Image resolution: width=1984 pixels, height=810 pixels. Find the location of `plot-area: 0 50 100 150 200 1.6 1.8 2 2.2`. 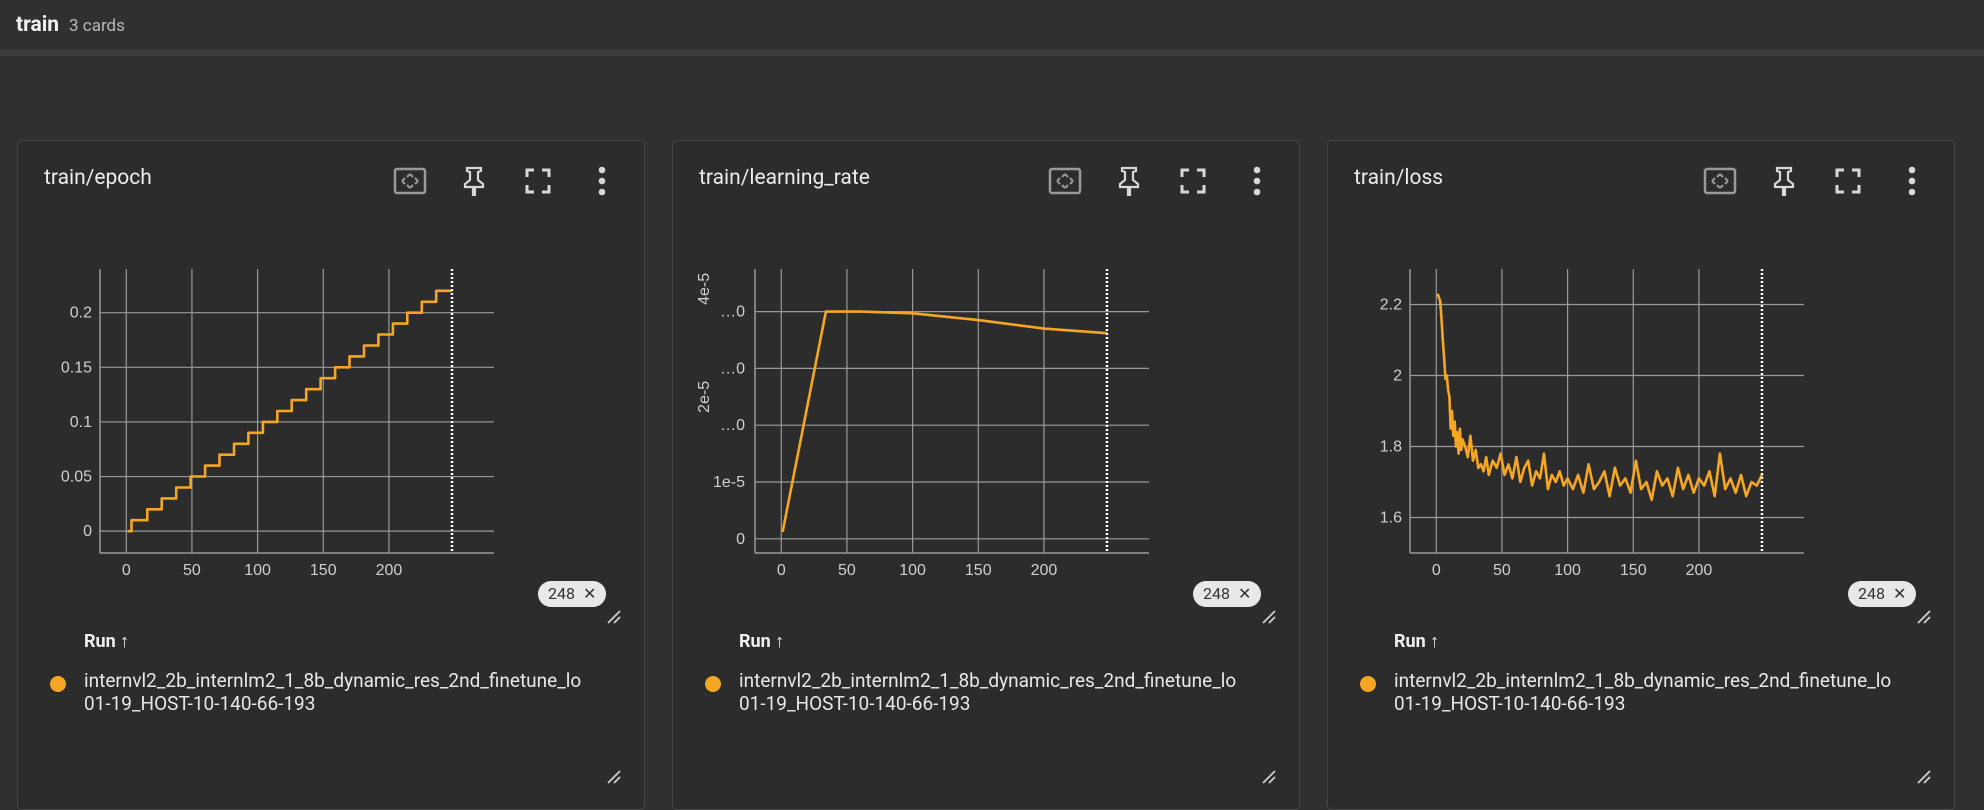

plot-area: 0 50 100 150 200 1.6 1.8 2 2.2 is located at coordinates (1592, 424).